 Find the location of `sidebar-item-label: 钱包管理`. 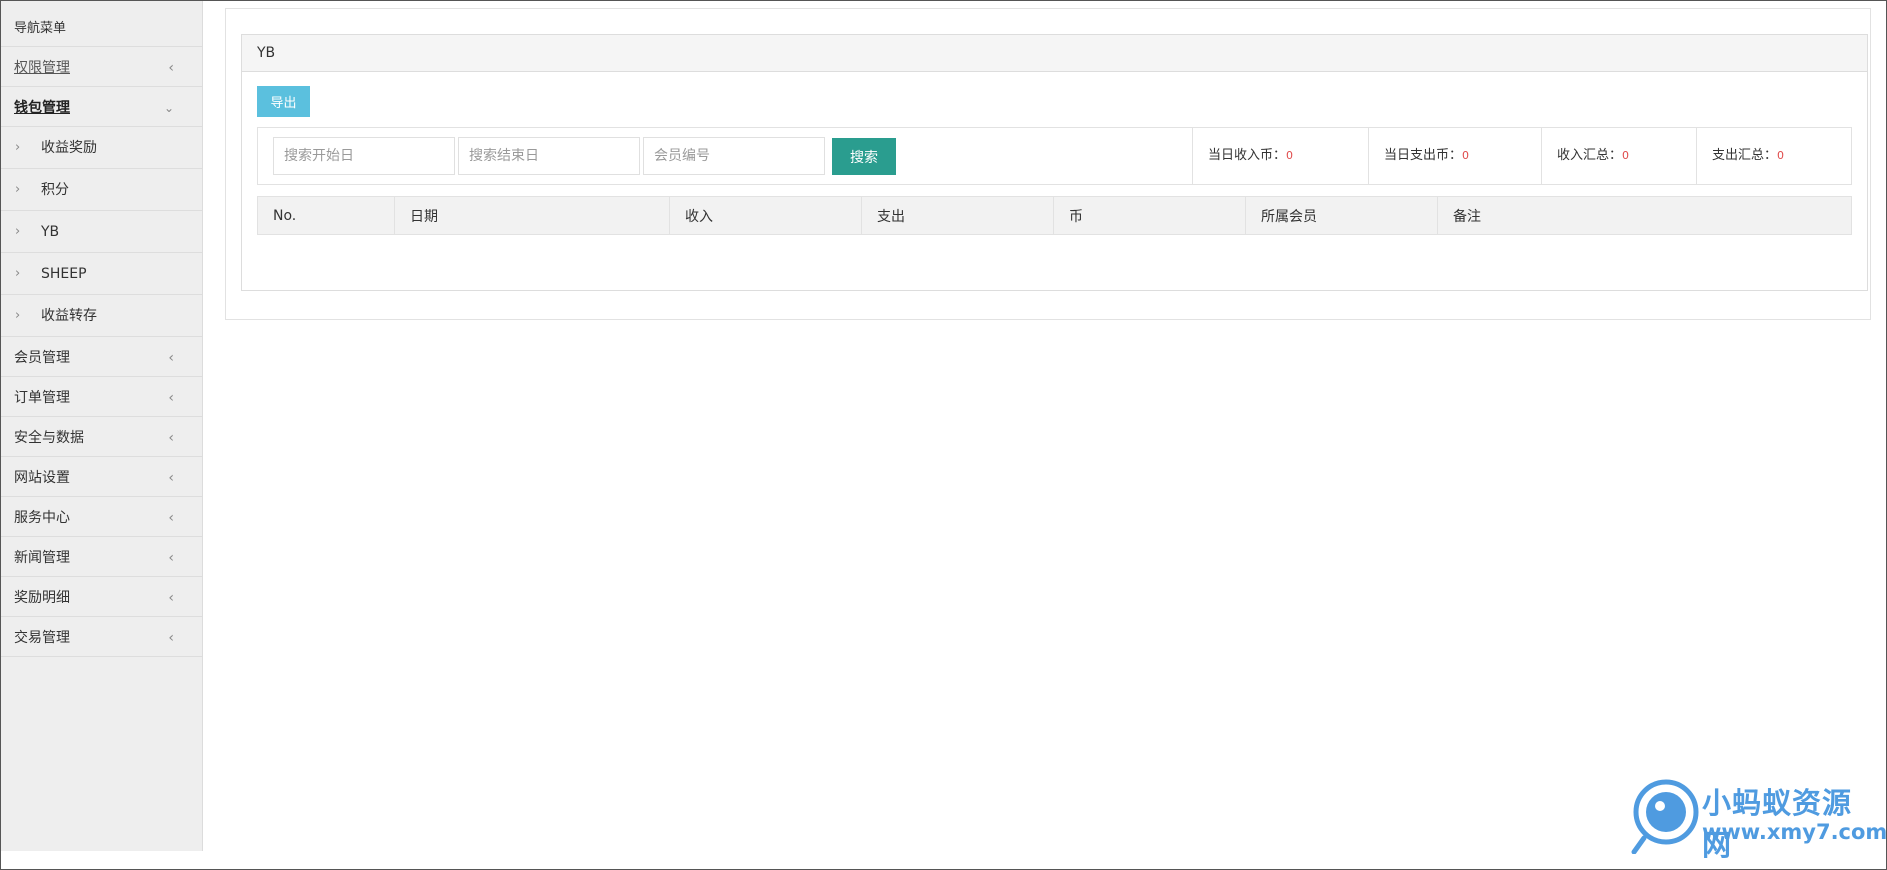

sidebar-item-label: 钱包管理 is located at coordinates (42, 108).